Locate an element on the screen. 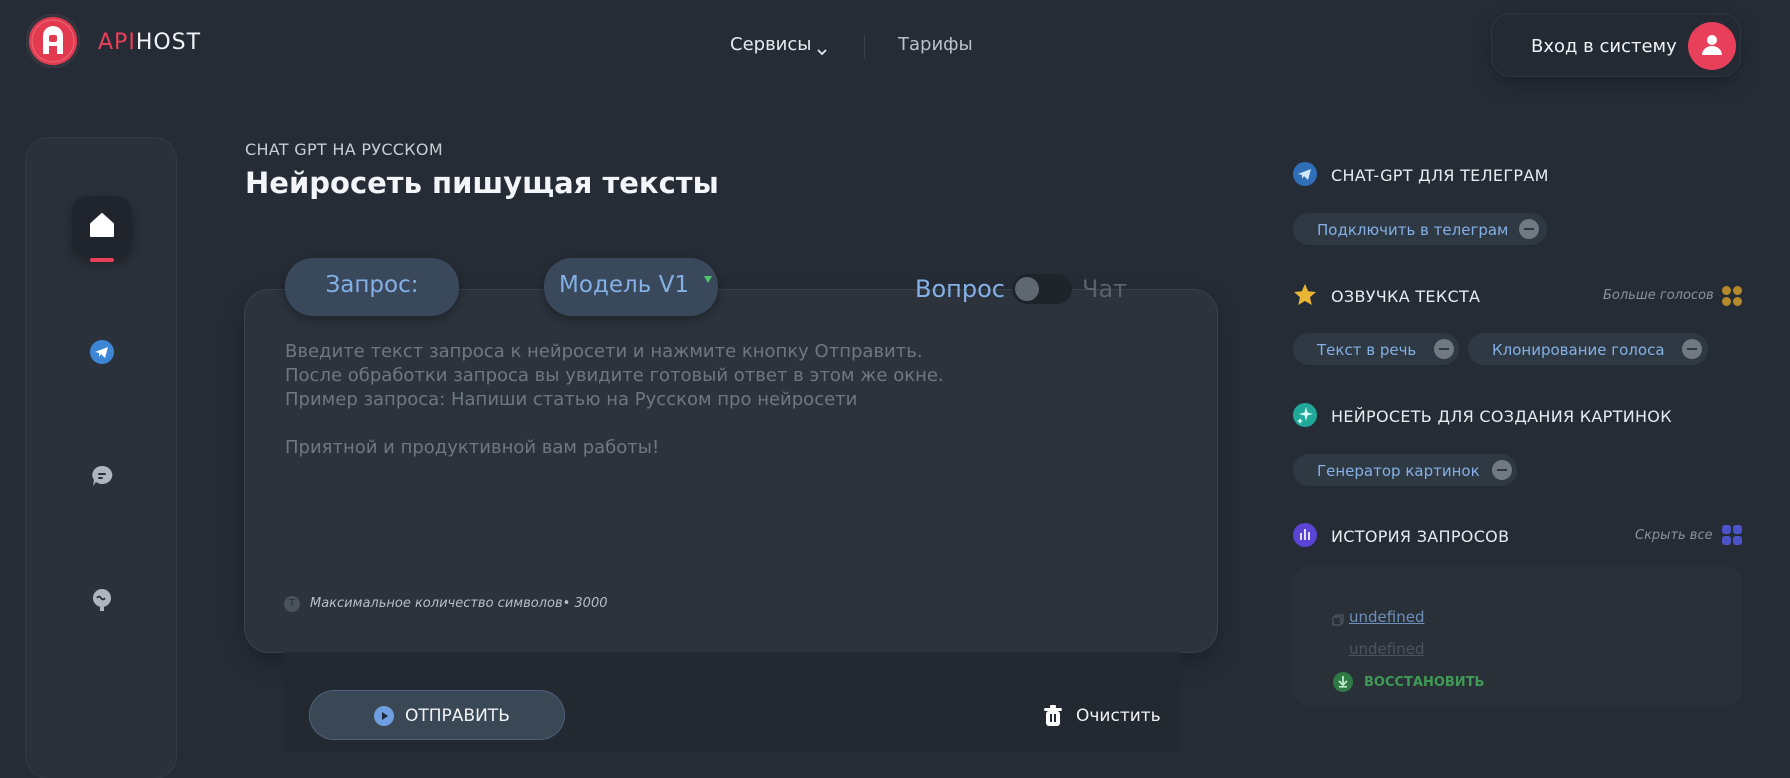 The image size is (1790, 778). caret-down-icon is located at coordinates (708, 279).